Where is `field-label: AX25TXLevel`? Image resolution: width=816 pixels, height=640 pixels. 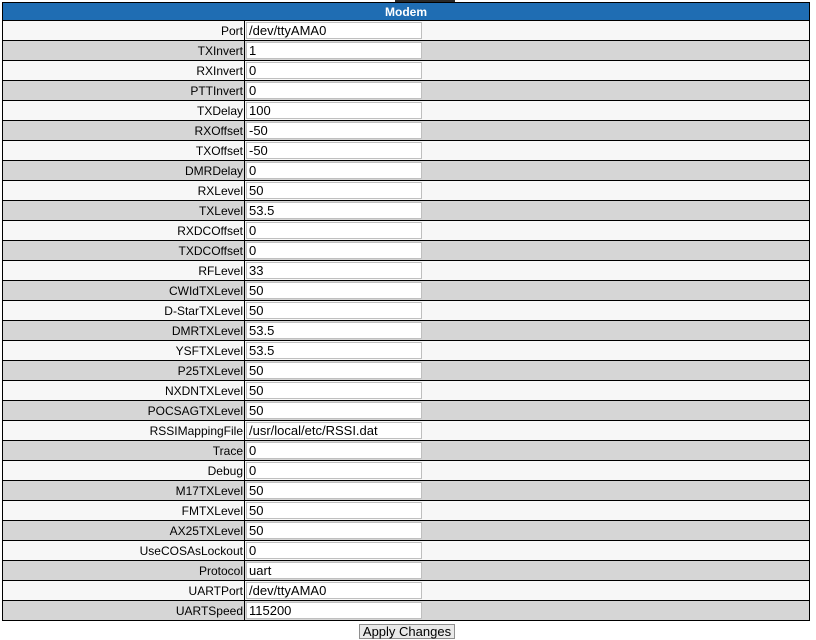 field-label: AX25TXLevel is located at coordinates (123, 530).